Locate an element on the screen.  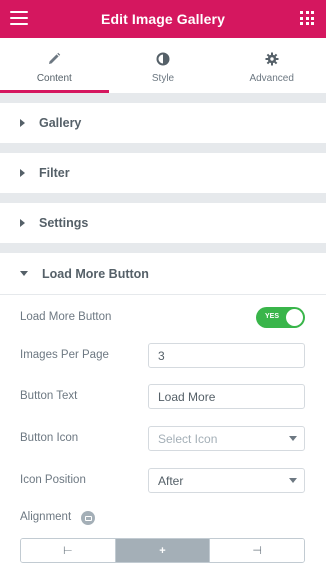
section-gallery: Gallery is located at coordinates (163, 123).